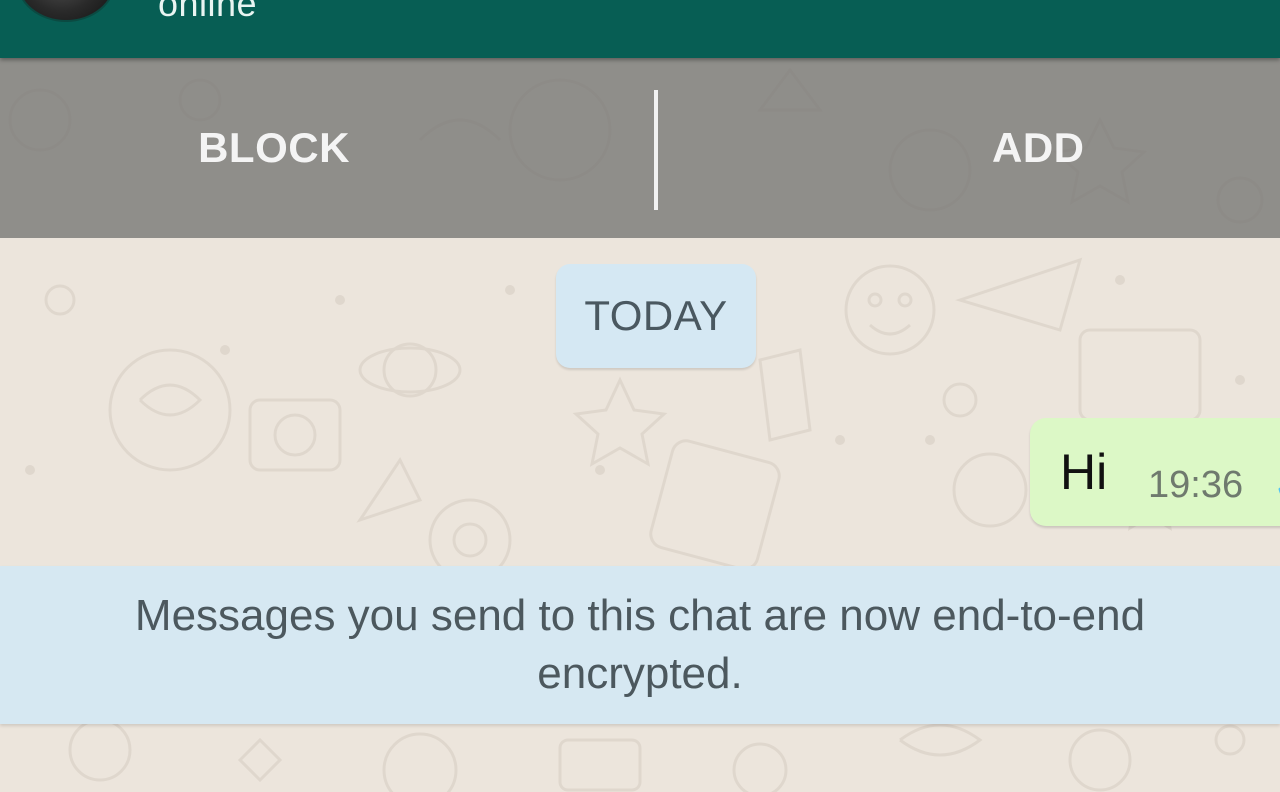 The height and width of the screenshot is (792, 1280). I want to click on contact-status: online, so click(208, 12).